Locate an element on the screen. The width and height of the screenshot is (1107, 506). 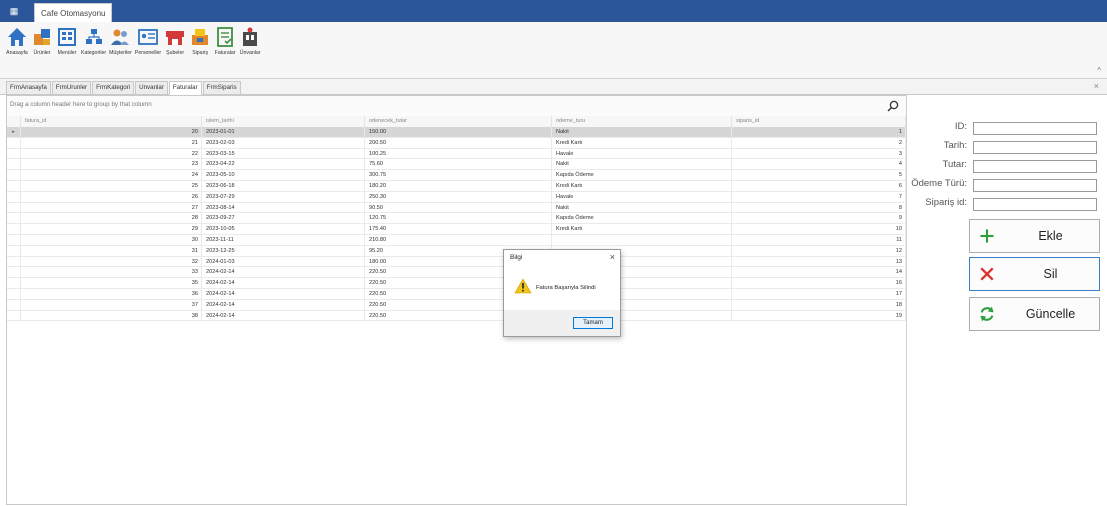
doc-tab-frmanasayfa: FrmAnasayfa is located at coordinates (28, 88).